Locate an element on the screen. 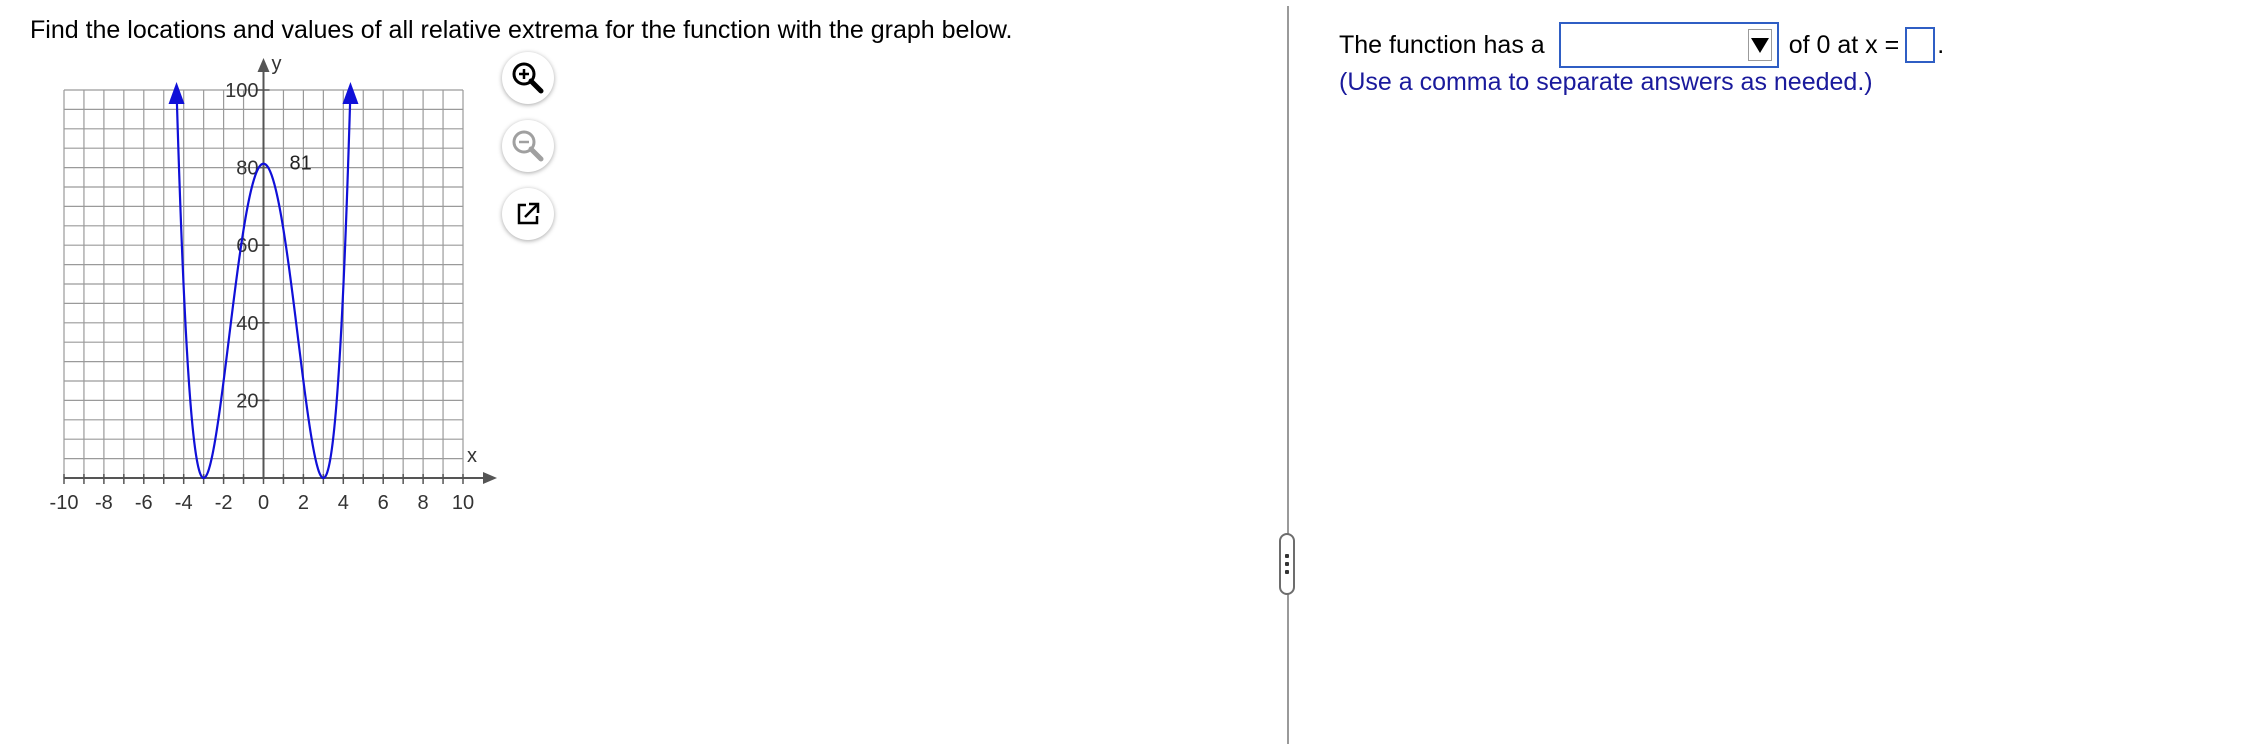 Image resolution: width=2244 pixels, height=744 pixels. x-value-input is located at coordinates (1920, 45).